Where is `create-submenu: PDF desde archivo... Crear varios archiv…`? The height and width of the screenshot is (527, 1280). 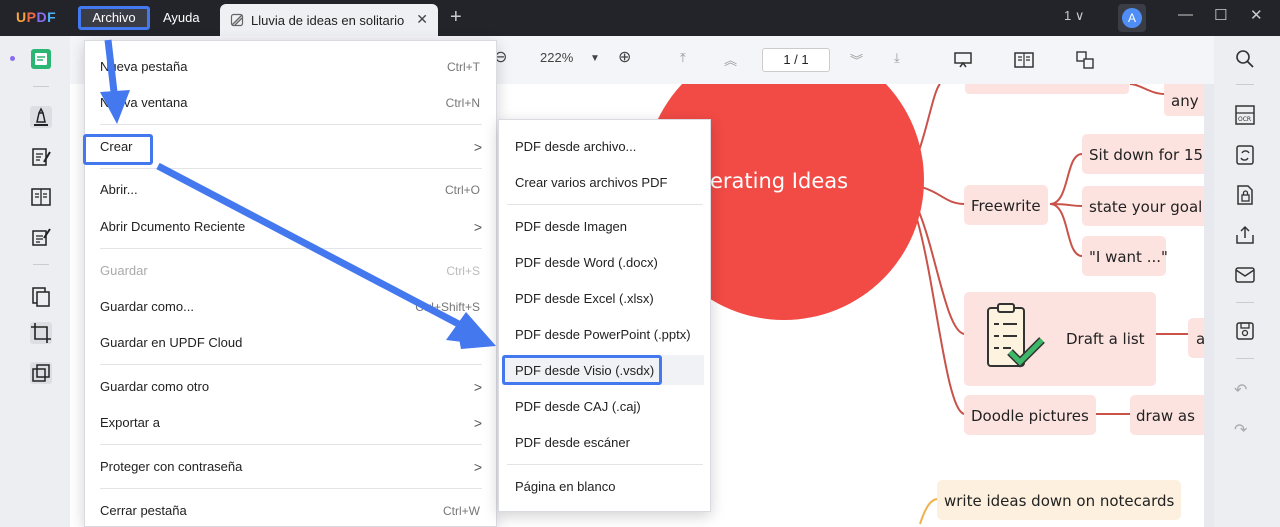 create-submenu: PDF desde archivo... Crear varios archiv… is located at coordinates (604, 315).